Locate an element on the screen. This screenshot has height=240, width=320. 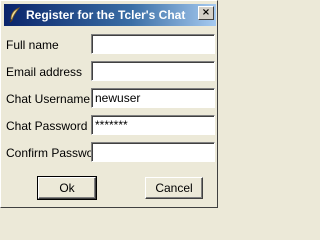
title-bar: Register for the Tcler's Chat × is located at coordinates (110, 15).